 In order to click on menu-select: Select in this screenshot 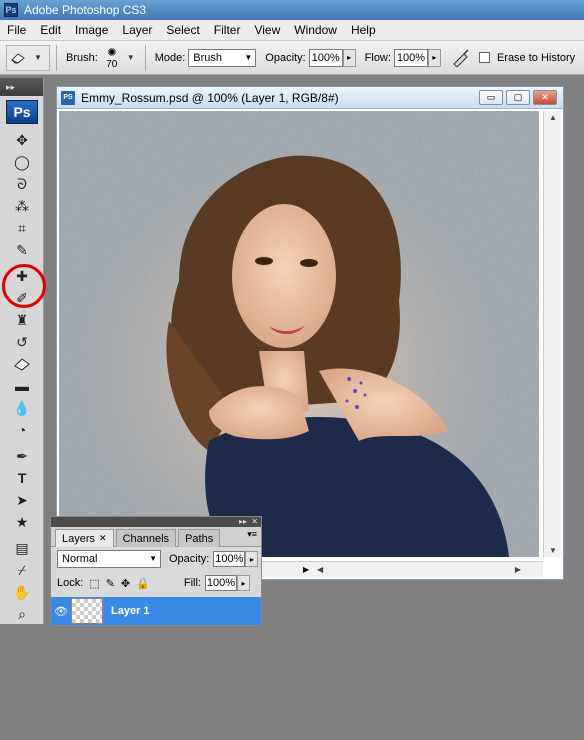, I will do `click(182, 30)`.